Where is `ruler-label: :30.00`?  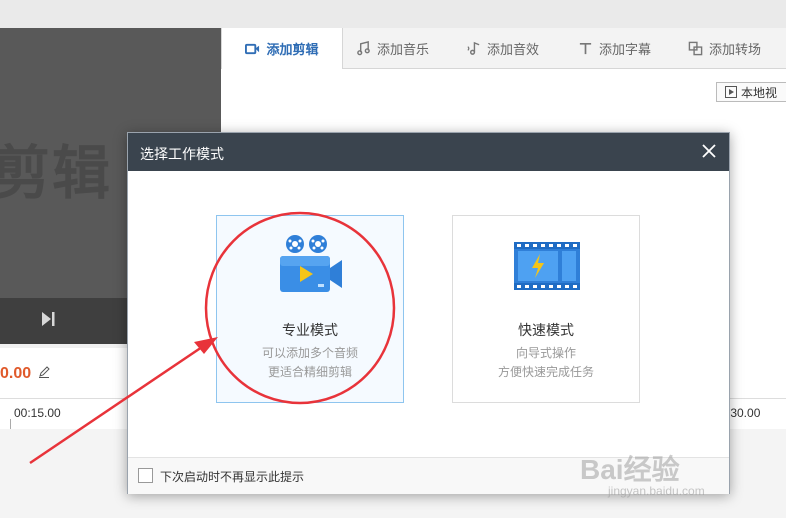 ruler-label: :30.00 is located at coordinates (744, 413).